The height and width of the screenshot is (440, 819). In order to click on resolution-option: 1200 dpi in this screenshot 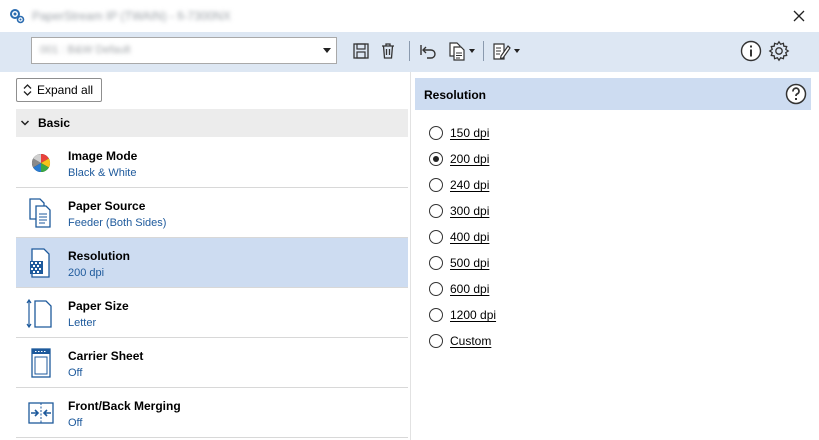, I will do `click(462, 315)`.